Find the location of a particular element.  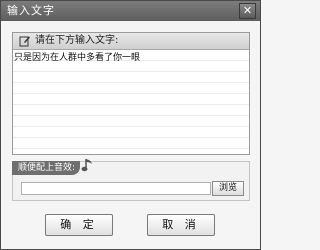

sound-file-input is located at coordinates (116, 188).